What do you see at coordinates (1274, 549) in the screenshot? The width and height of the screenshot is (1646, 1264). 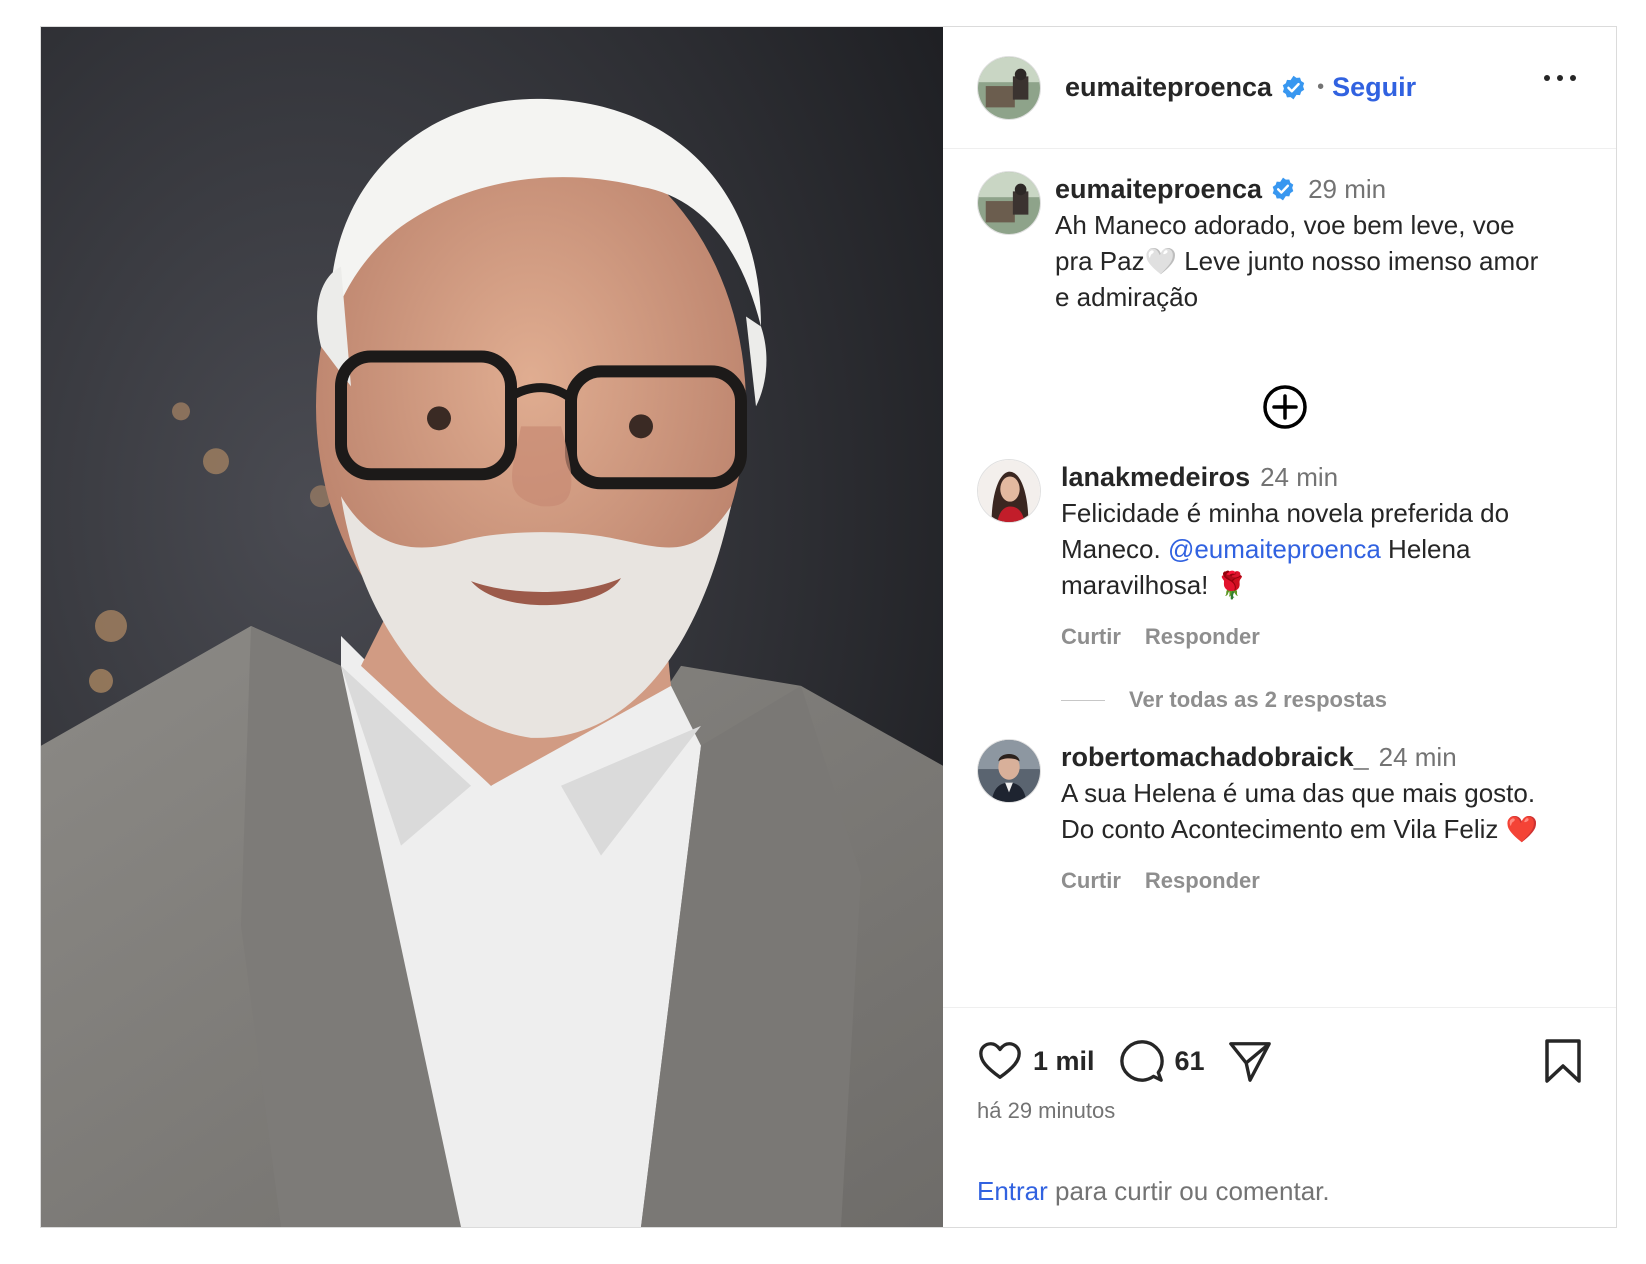 I see `mention-link: @eumaiteproenca` at bounding box center [1274, 549].